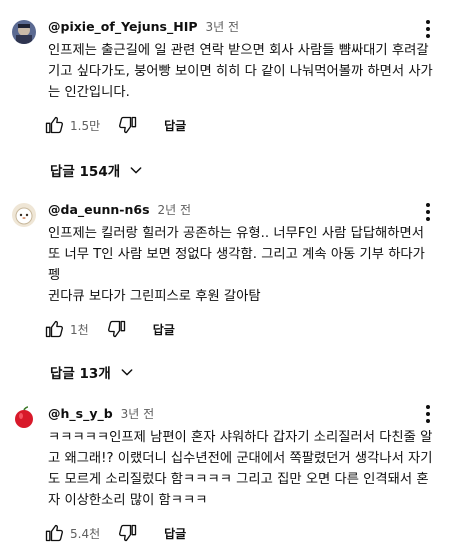 The width and height of the screenshot is (457, 549). I want to click on comment-actions: 1.5만 답글, so click(245, 125).